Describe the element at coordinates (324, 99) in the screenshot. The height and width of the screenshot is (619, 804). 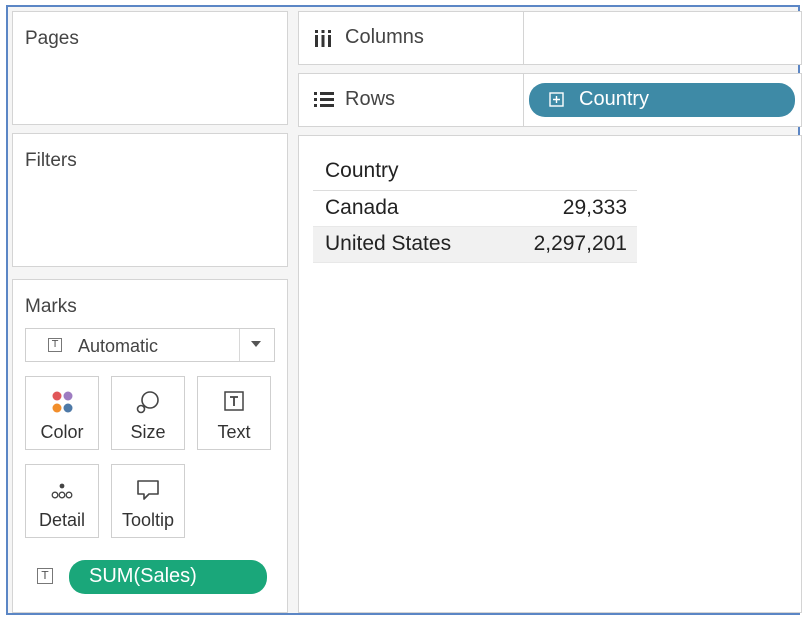
I see `rows-icon` at that location.